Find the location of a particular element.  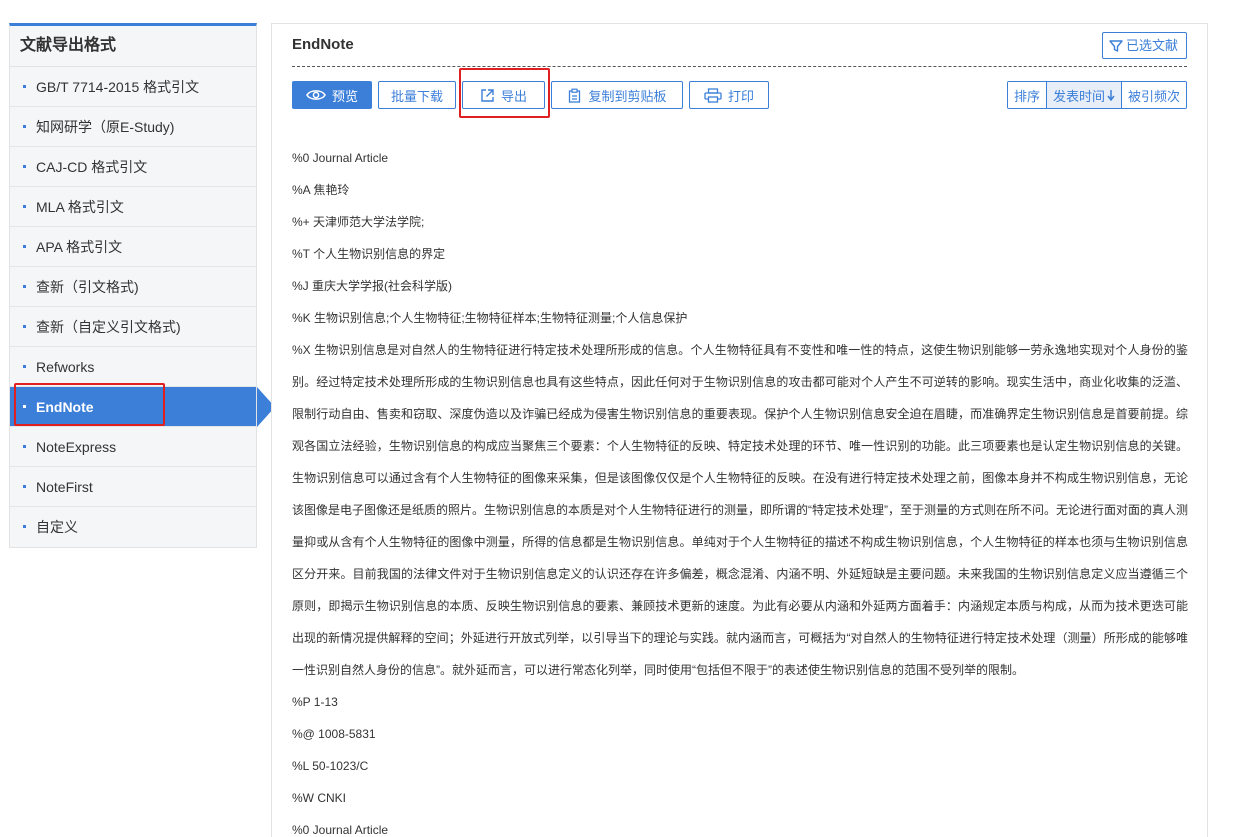

sidebar-item-custom: 自定义 is located at coordinates (133, 527).